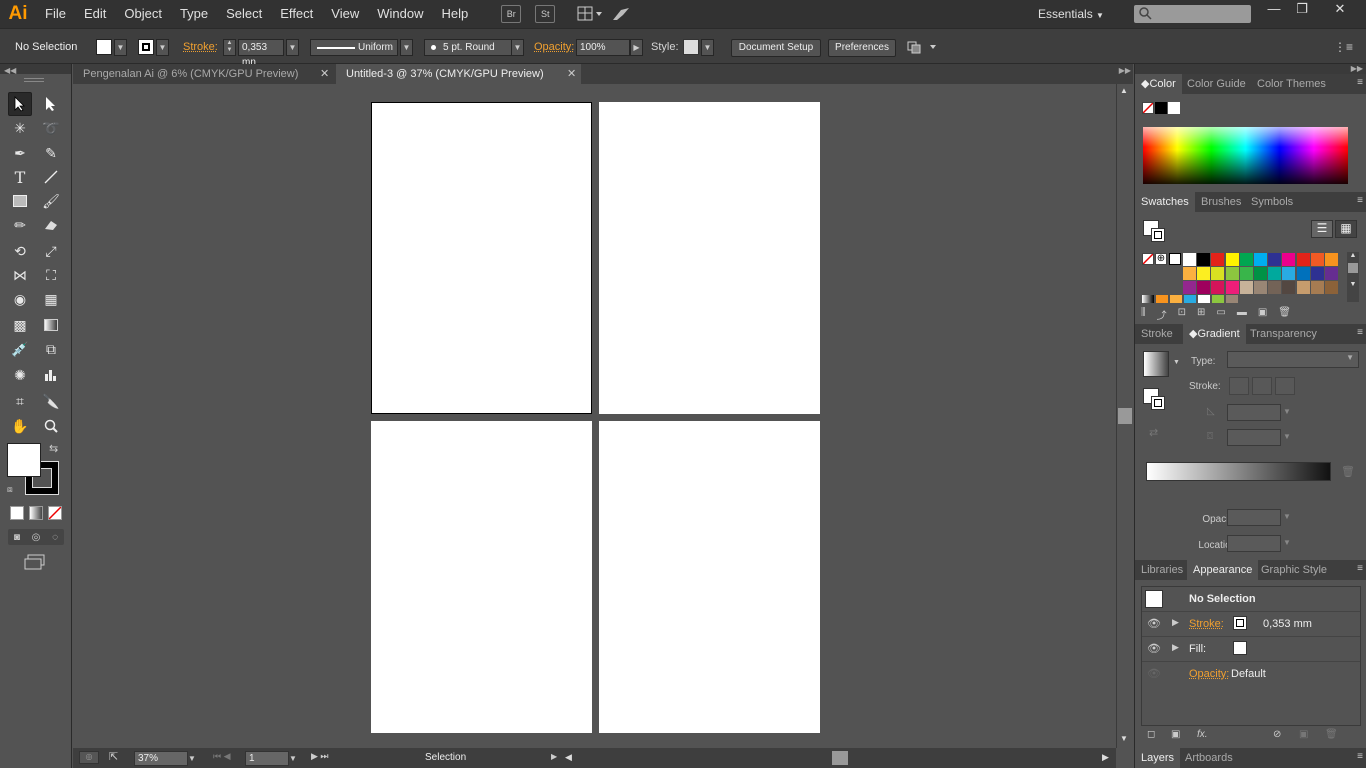  Describe the element at coordinates (36, 513) in the screenshot. I see `gradient-mode-icon` at that location.